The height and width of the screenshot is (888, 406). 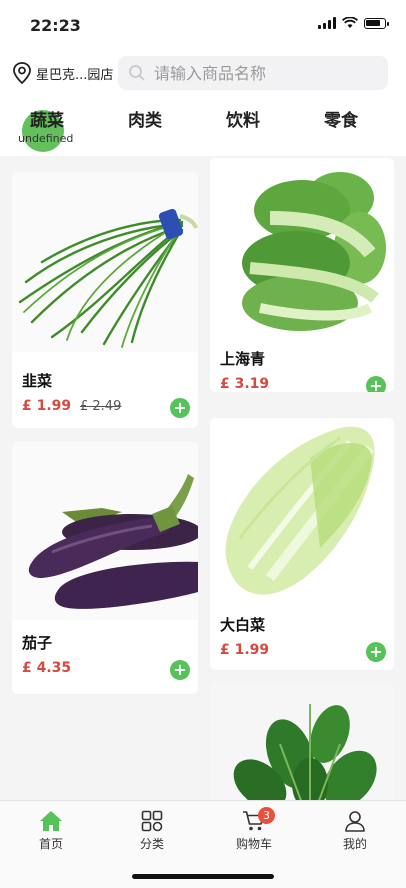 I want to click on header: 星巴克...园店, so click(x=203, y=74).